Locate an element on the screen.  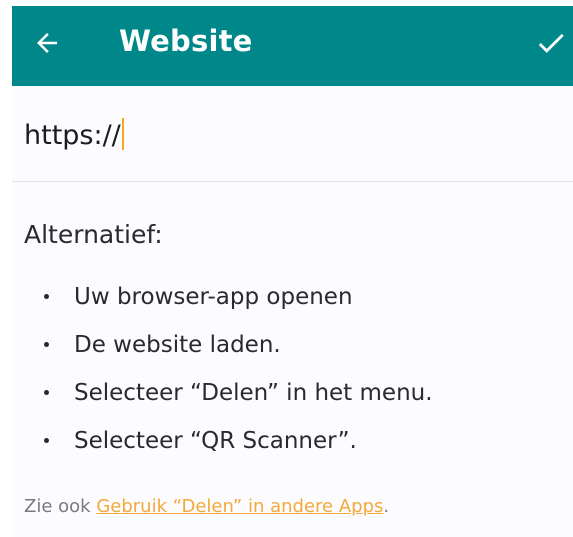
alternative-heading: Alternatief: is located at coordinates (93, 234).